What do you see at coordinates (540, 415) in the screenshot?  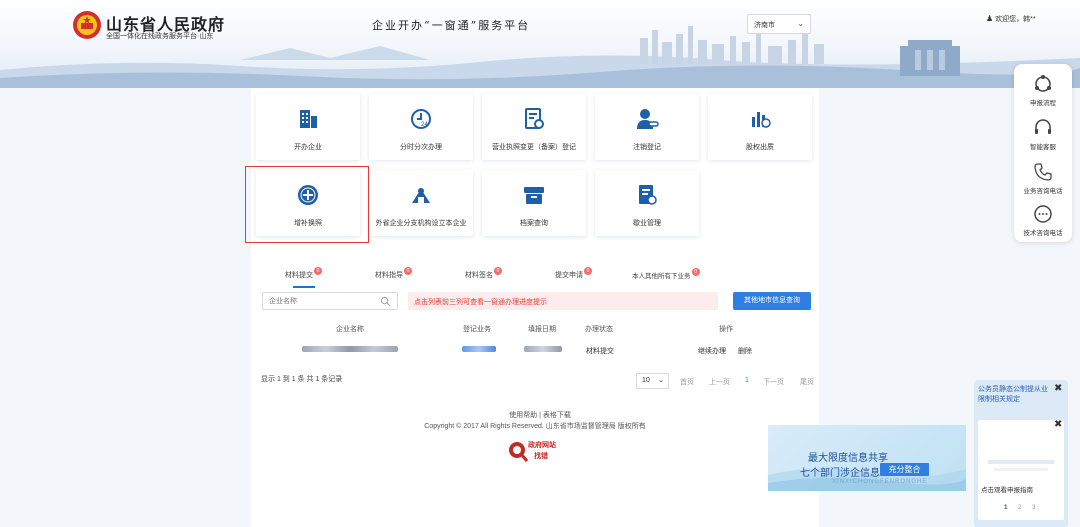 I see `footer-links: 使用帮助 | 表格下载` at bounding box center [540, 415].